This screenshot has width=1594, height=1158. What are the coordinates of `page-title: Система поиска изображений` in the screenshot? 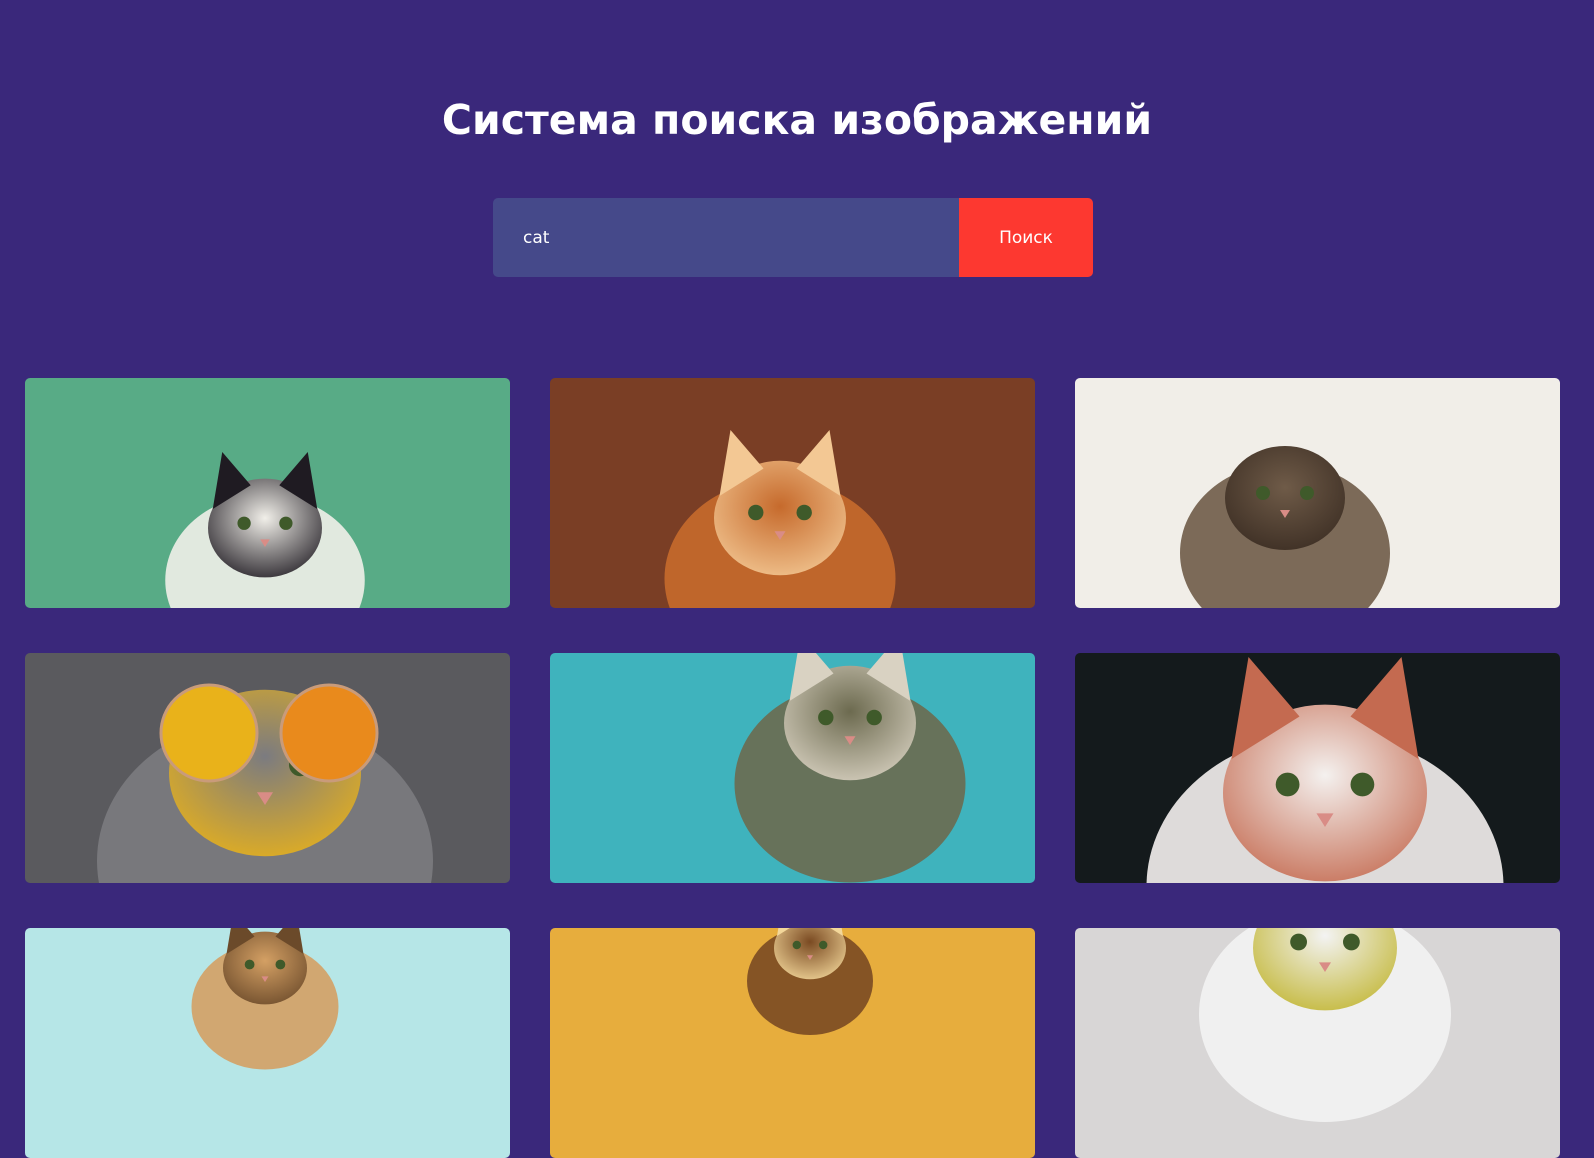 It's located at (797, 120).